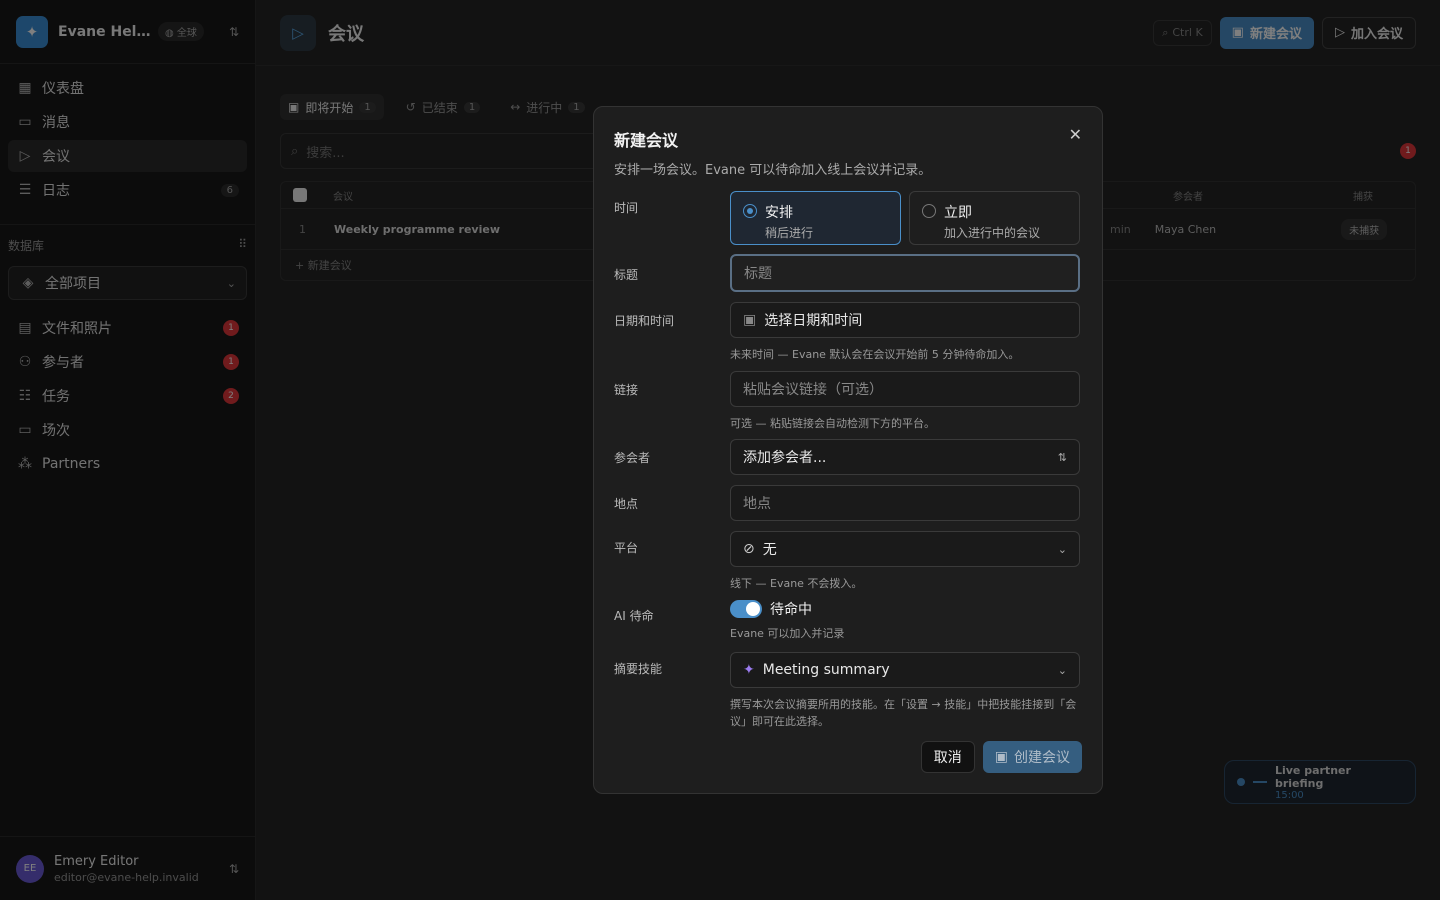  What do you see at coordinates (746, 609) in the screenshot?
I see `ai-standby-toggle` at bounding box center [746, 609].